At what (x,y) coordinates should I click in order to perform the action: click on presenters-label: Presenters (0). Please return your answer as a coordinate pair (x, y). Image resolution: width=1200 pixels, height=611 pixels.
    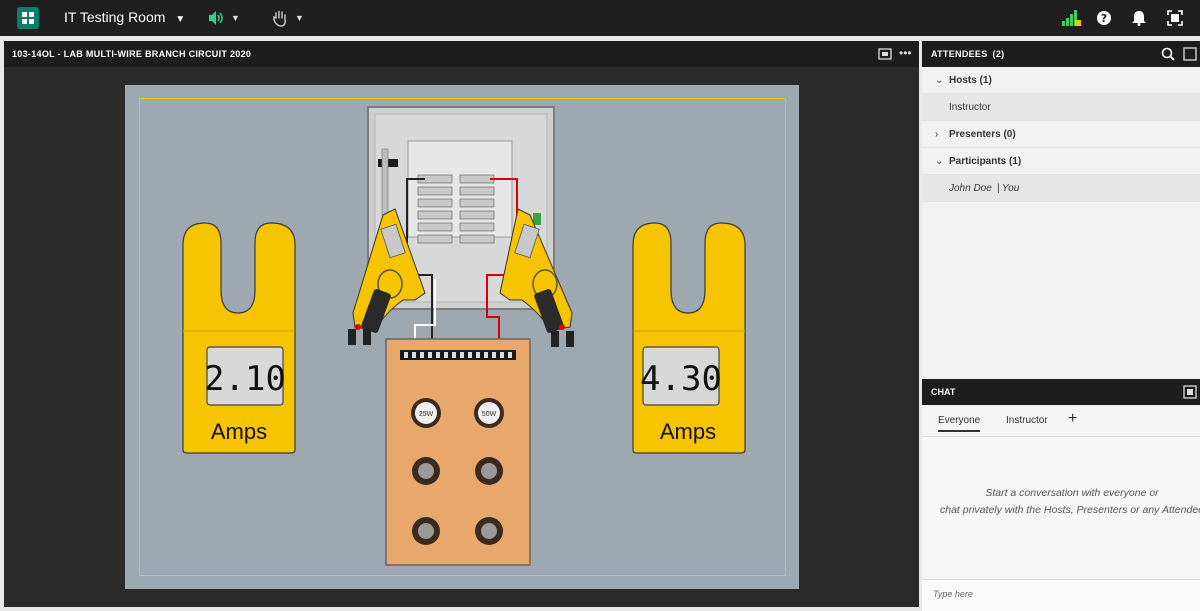
    Looking at the image, I should click on (982, 134).